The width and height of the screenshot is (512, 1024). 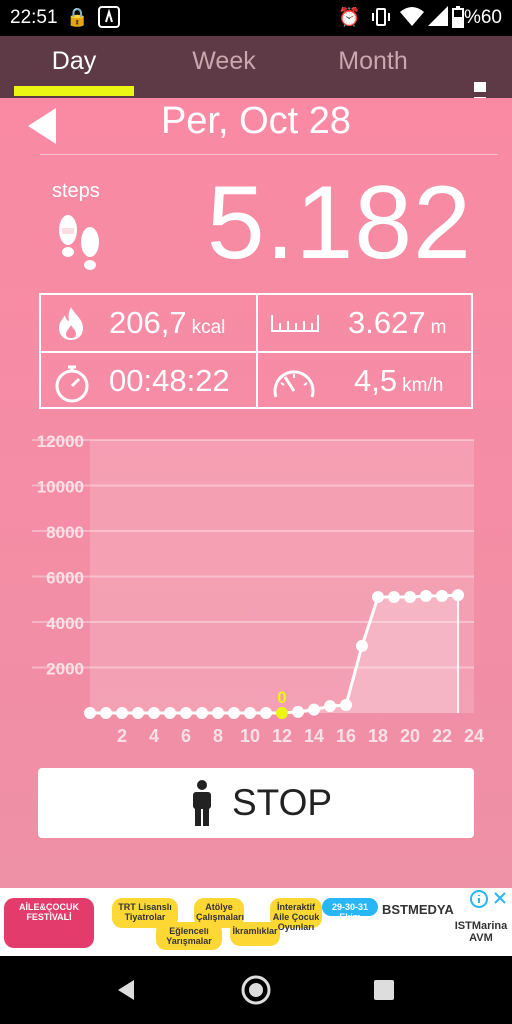 What do you see at coordinates (122, 736) in the screenshot?
I see `chart-xtick-label: 2` at bounding box center [122, 736].